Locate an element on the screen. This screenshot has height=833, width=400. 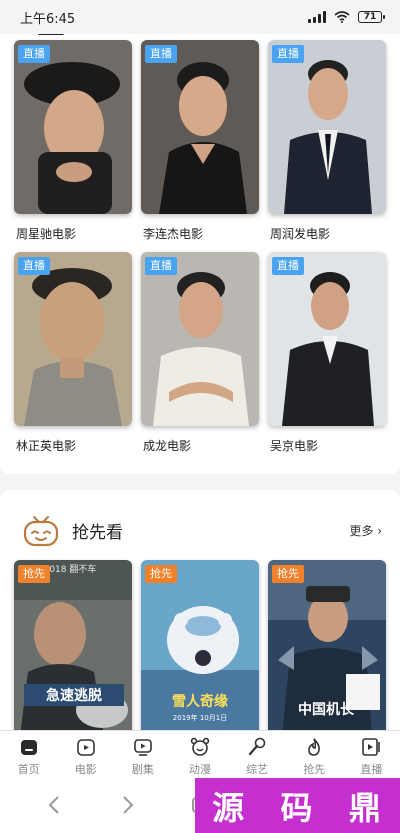
flame-icon is located at coordinates (314, 747).